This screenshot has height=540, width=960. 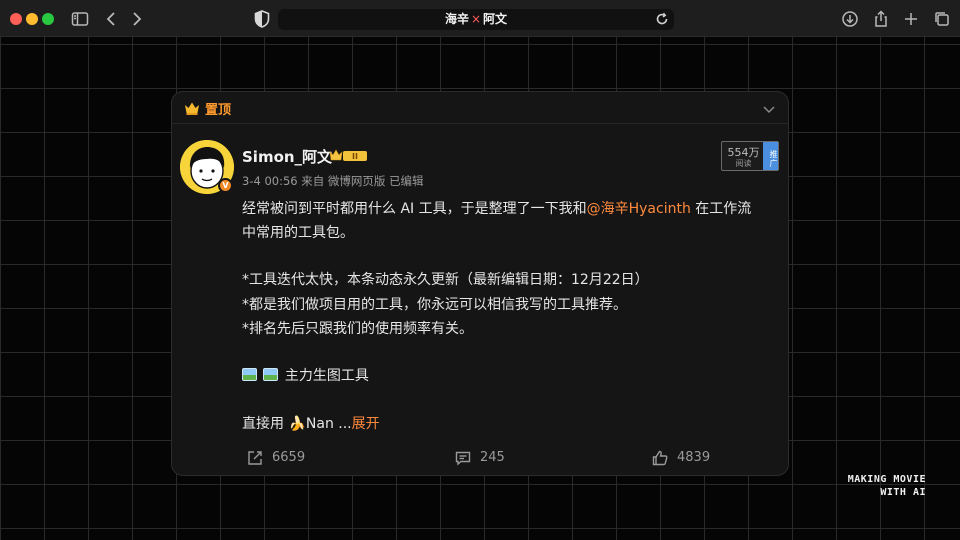 I want to click on back-icon, so click(x=112, y=19).